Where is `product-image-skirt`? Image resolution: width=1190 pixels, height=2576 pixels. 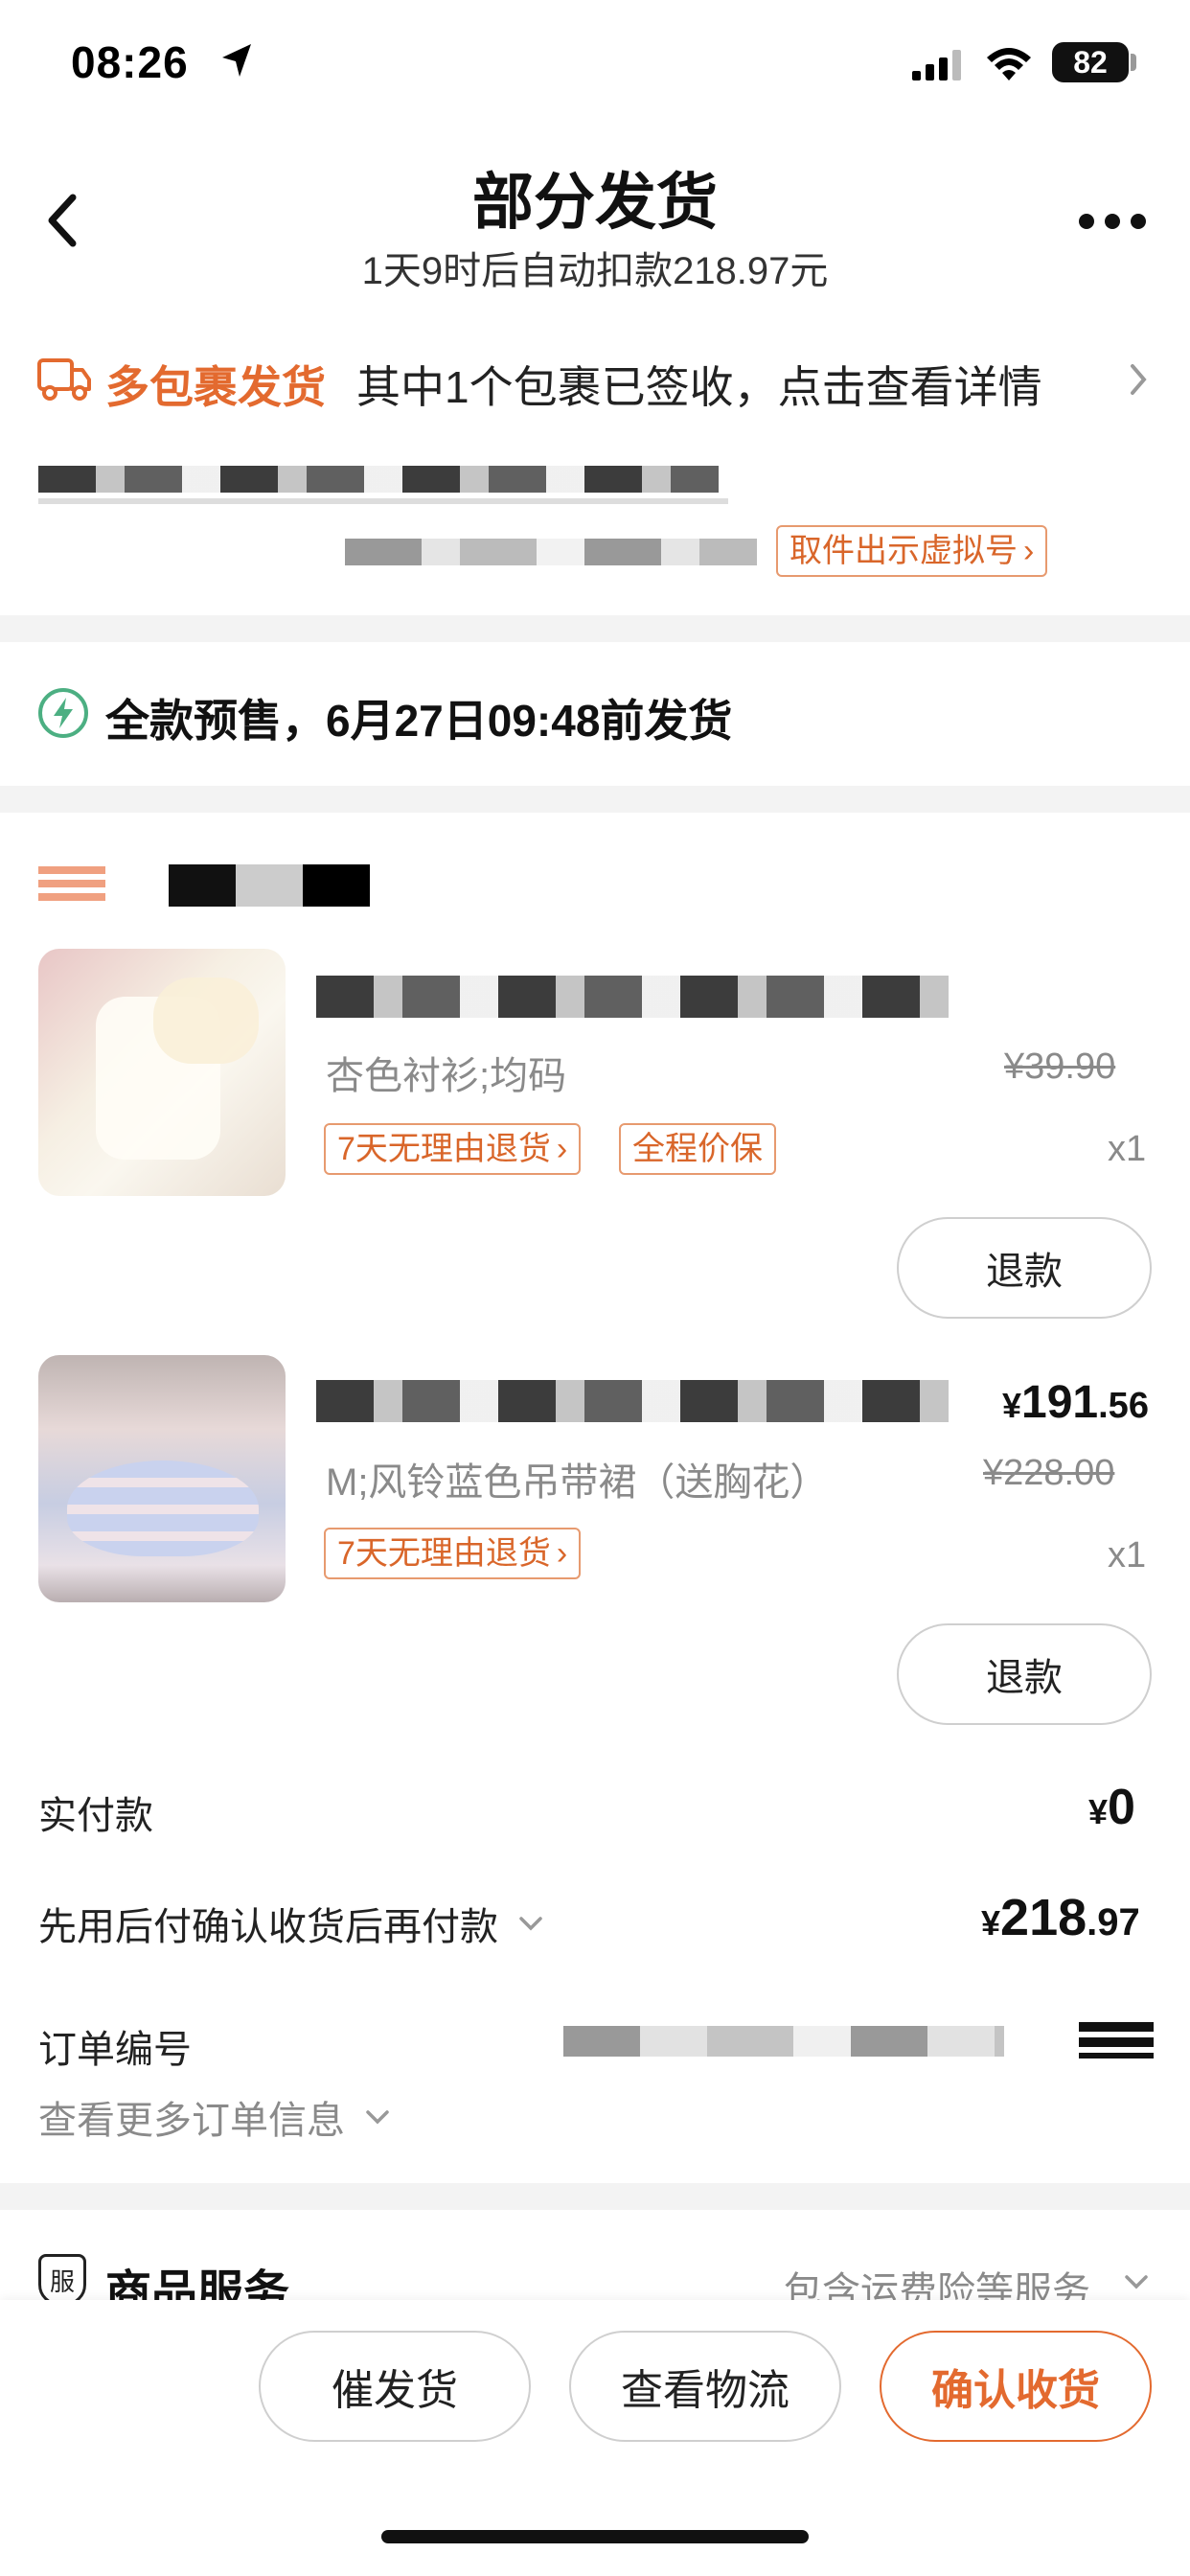 product-image-skirt is located at coordinates (162, 1479).